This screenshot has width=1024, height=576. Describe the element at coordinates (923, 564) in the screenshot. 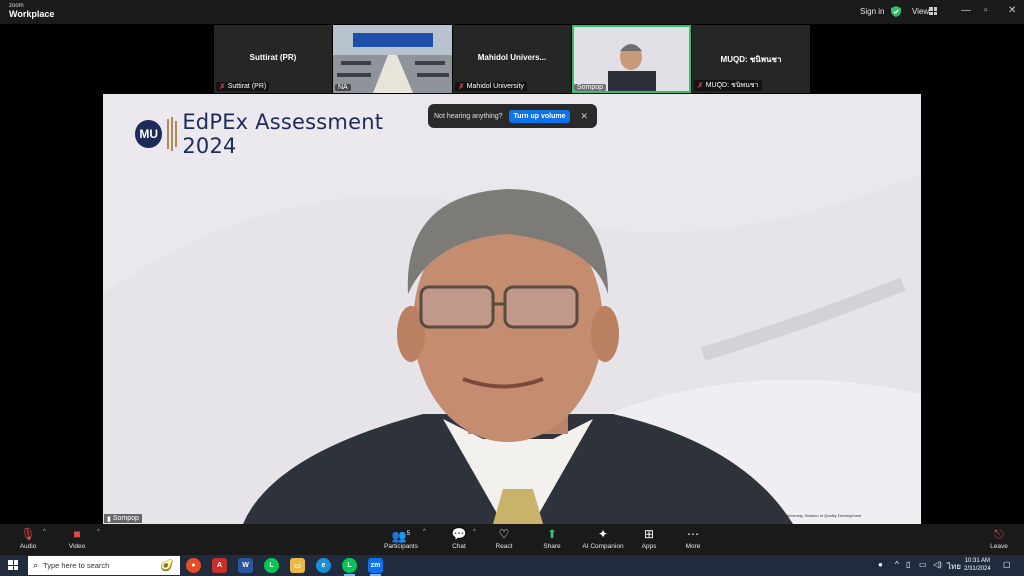

I see `network-icon: ▭` at that location.